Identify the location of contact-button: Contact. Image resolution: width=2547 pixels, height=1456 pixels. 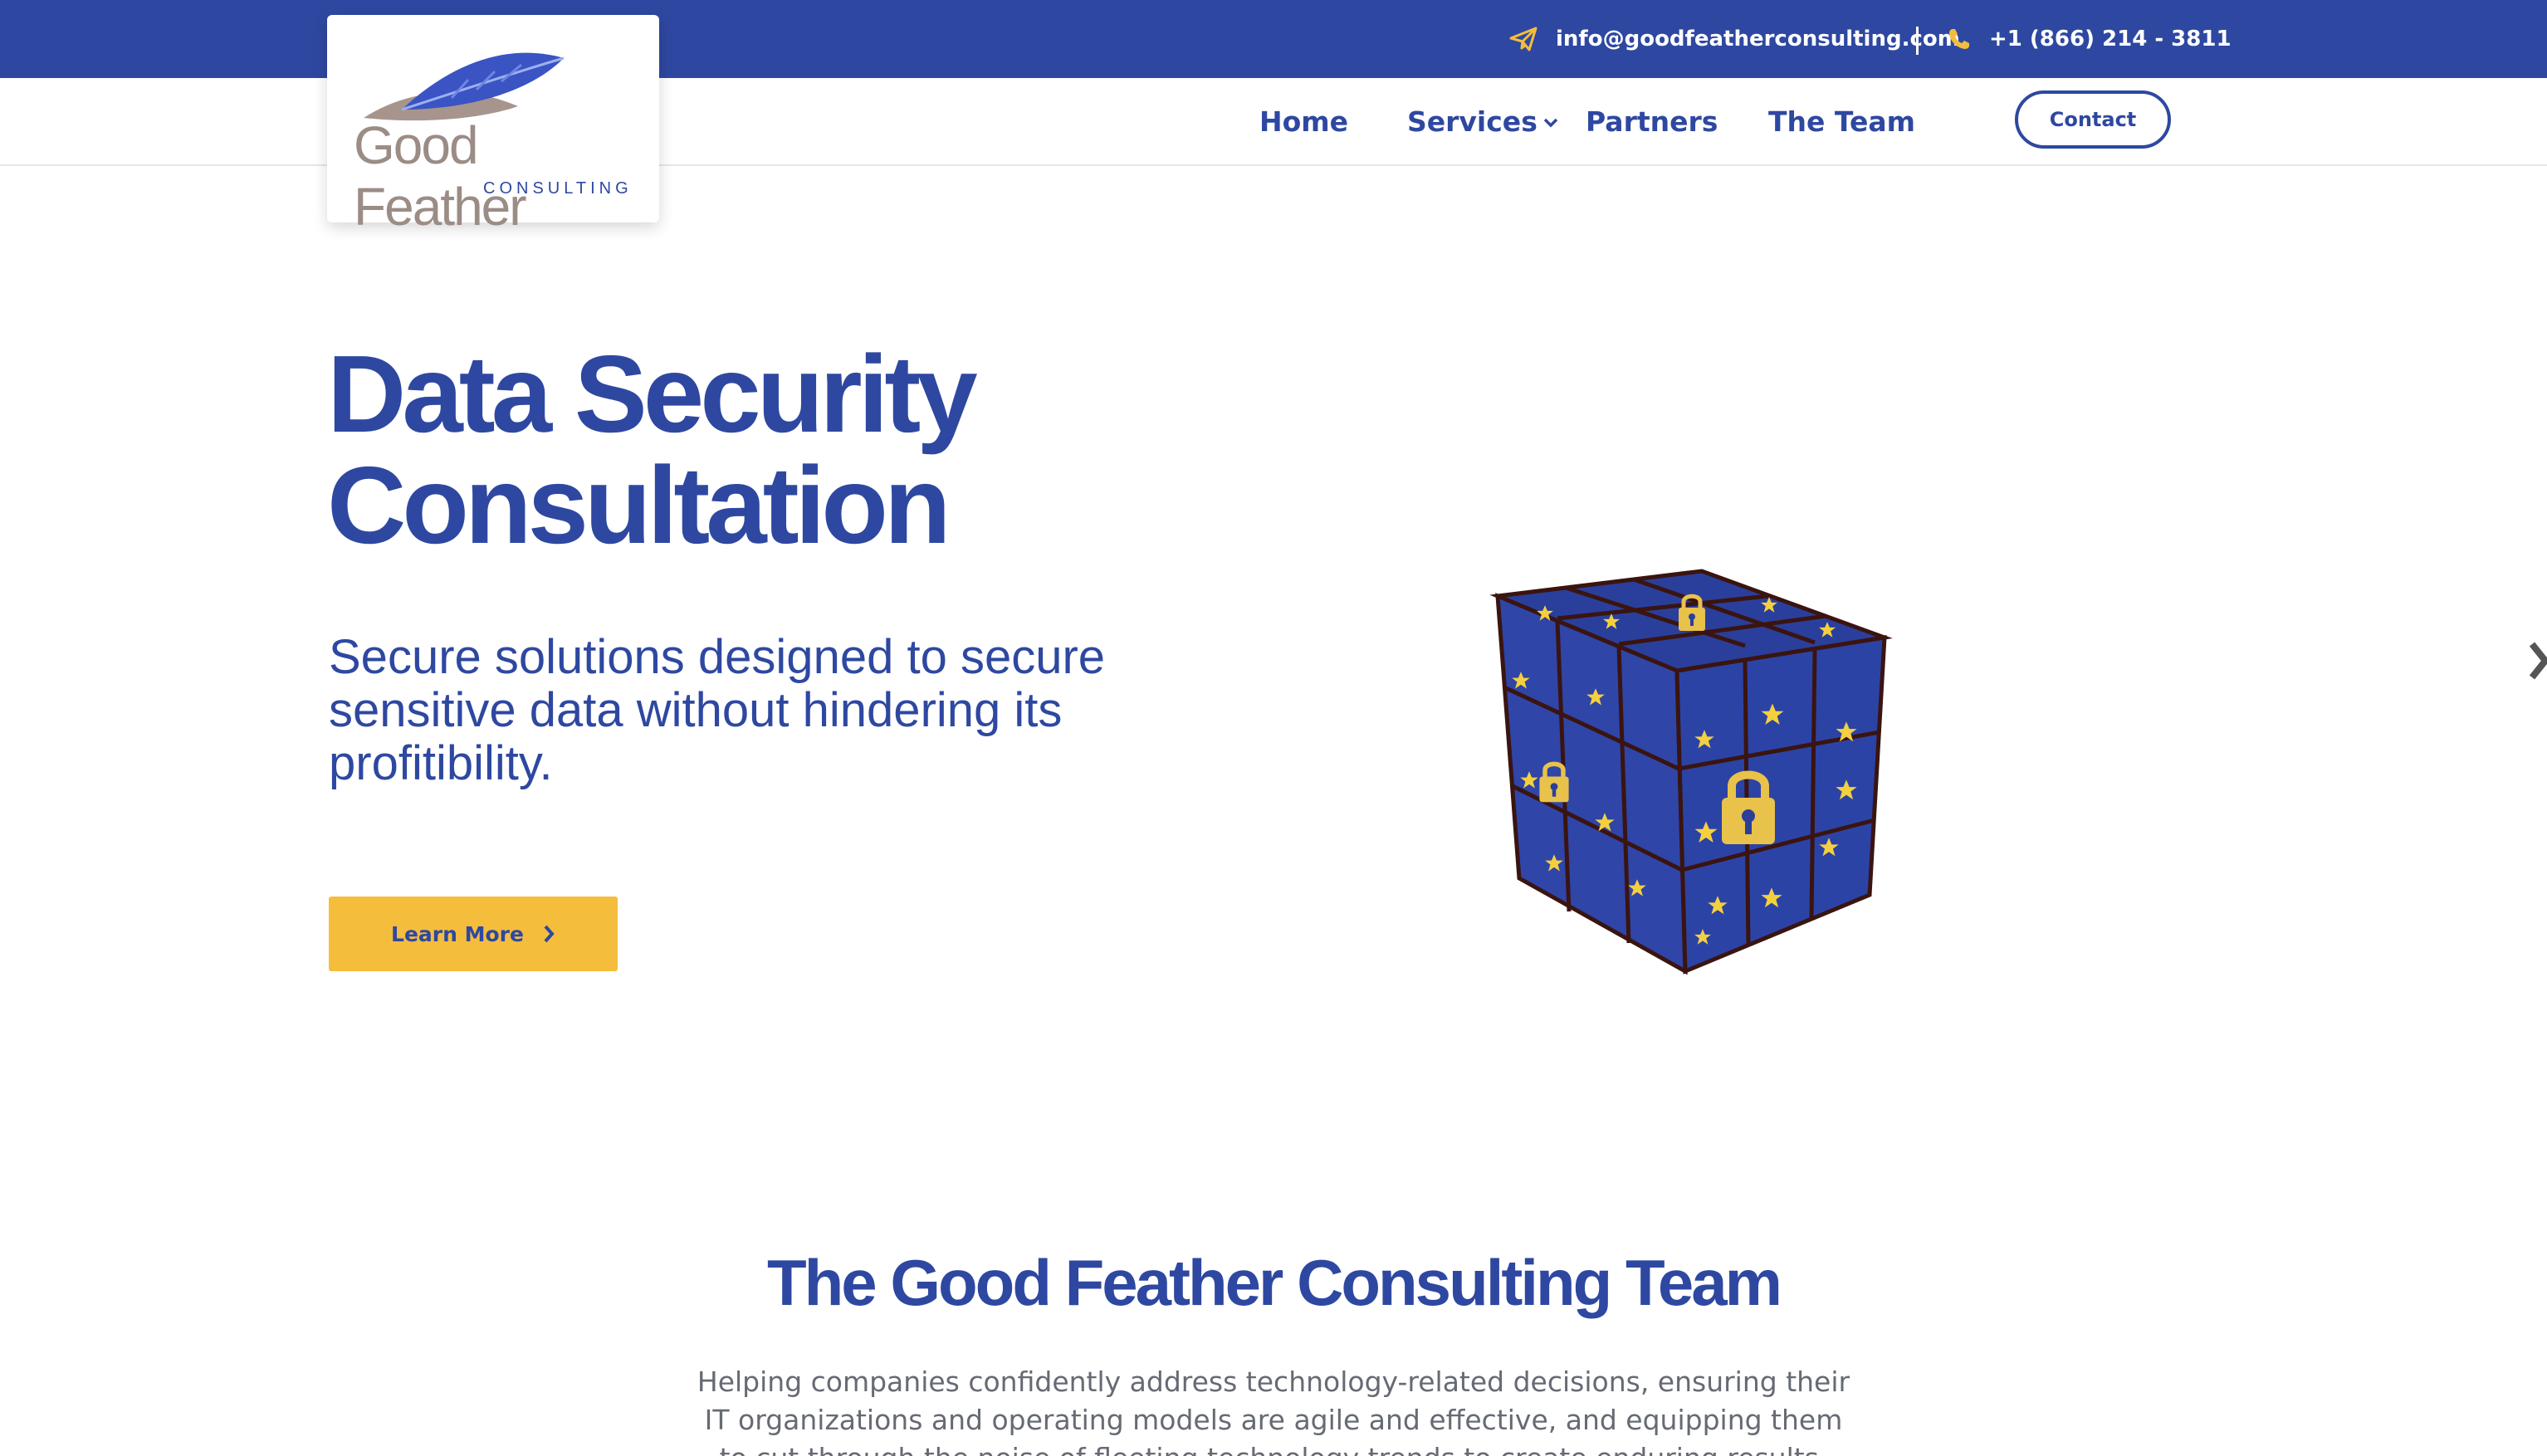
(2093, 119).